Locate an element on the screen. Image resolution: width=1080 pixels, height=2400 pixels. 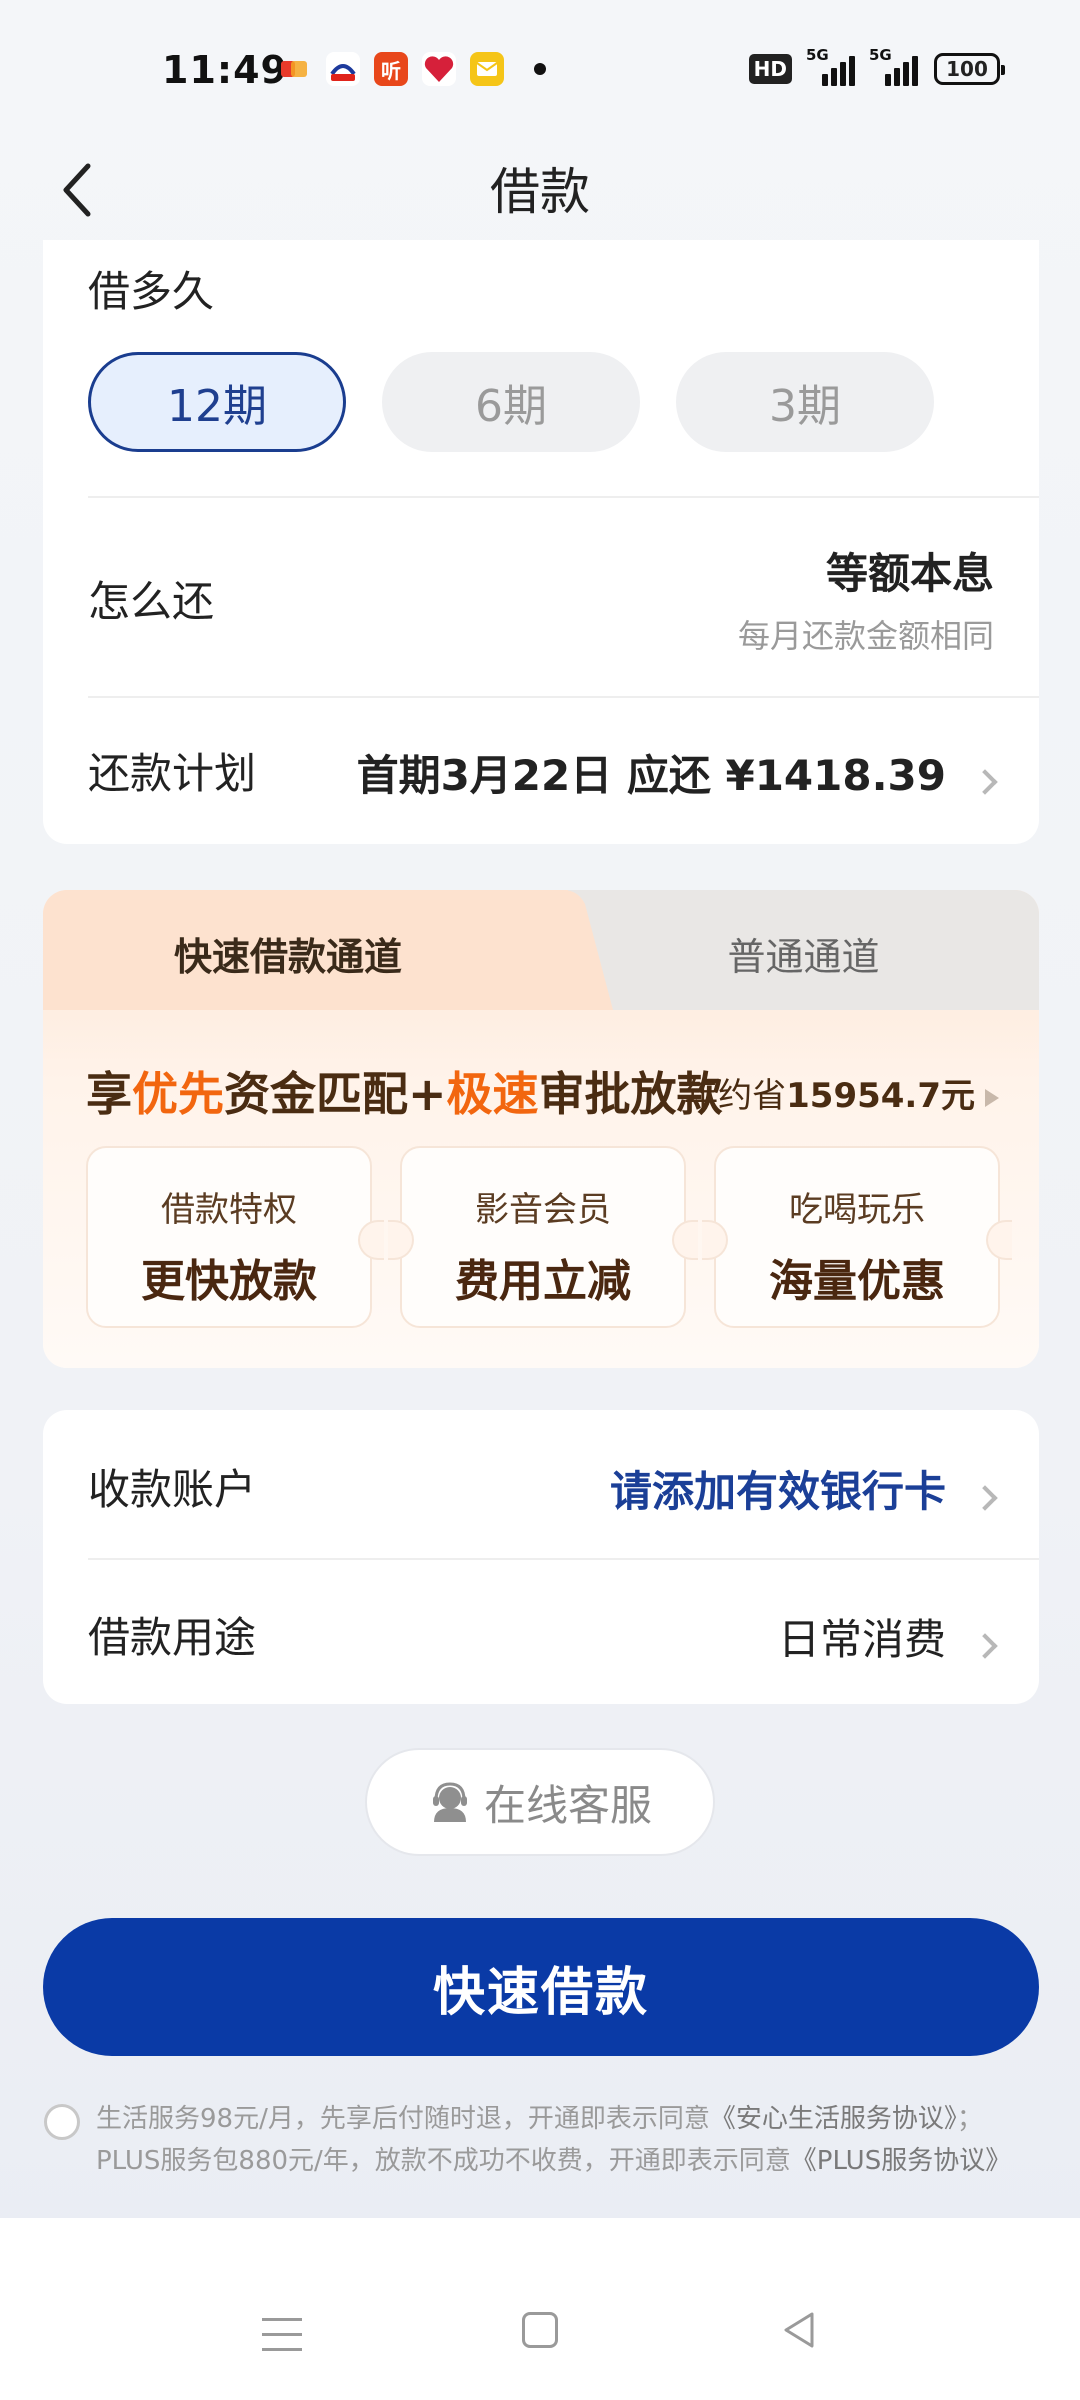
tab-normal-label: 普通通道 is located at coordinates (803, 957).